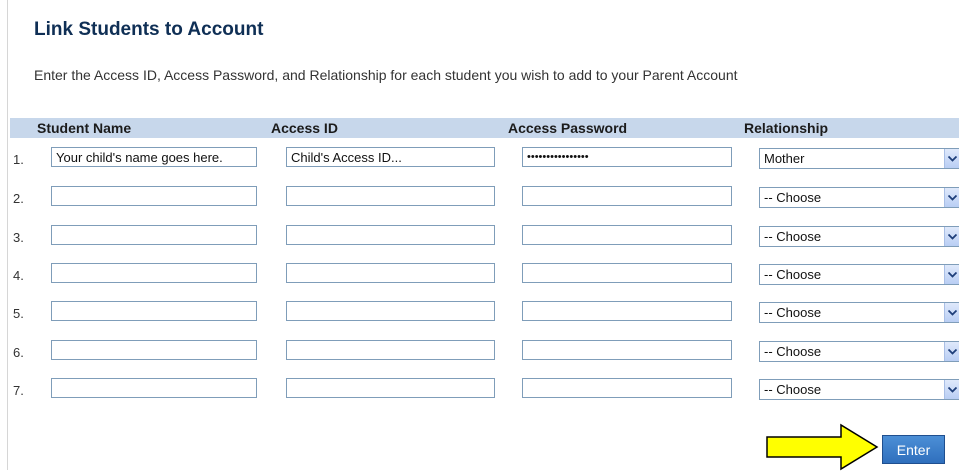  Describe the element at coordinates (18, 275) in the screenshot. I see `row-number: 4.` at that location.